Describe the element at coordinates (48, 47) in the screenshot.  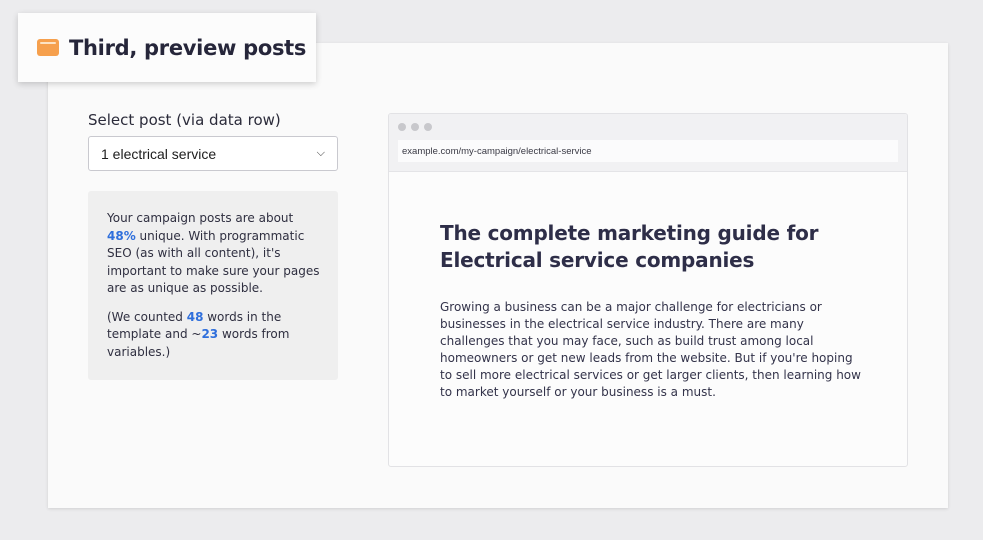
I see `folder-icon` at that location.